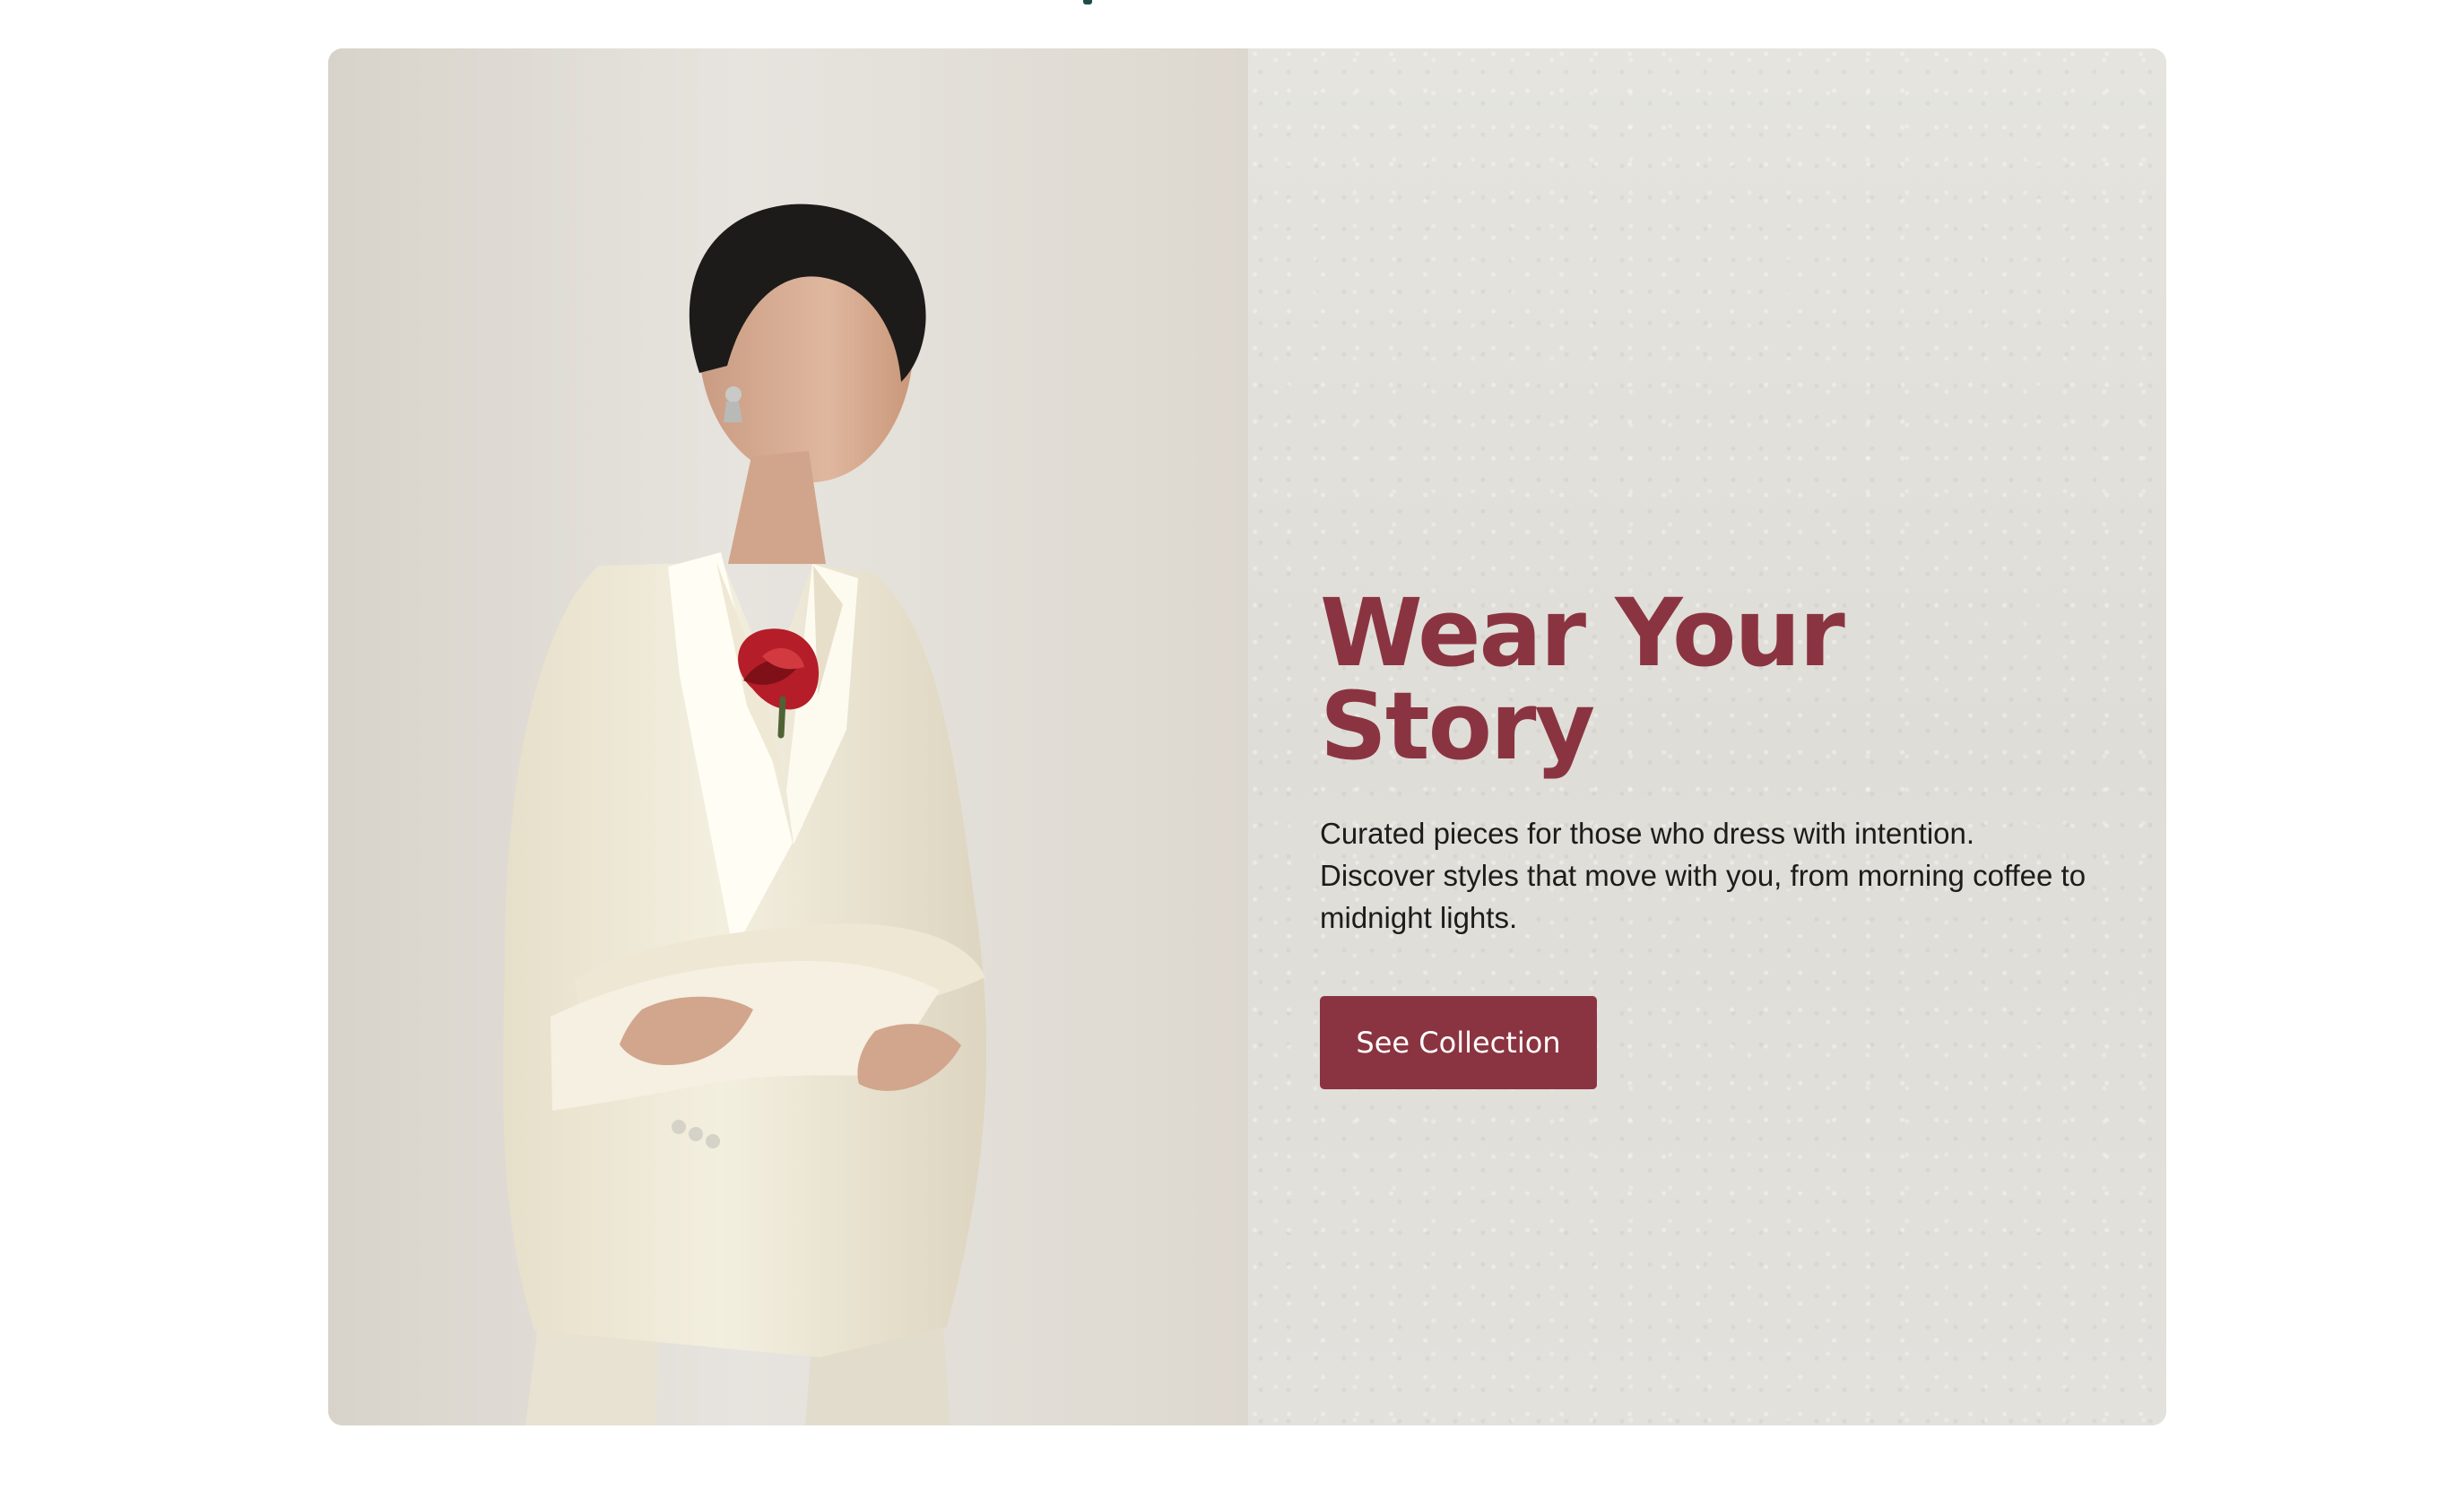 The width and height of the screenshot is (2464, 1490). What do you see at coordinates (1582, 679) in the screenshot?
I see `hero-title: Wear Your Story` at bounding box center [1582, 679].